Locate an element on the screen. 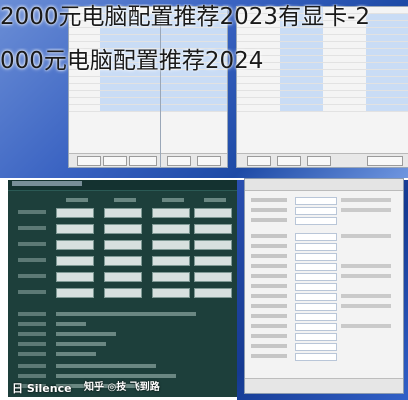  column-header-row is located at coordinates (122, 200).